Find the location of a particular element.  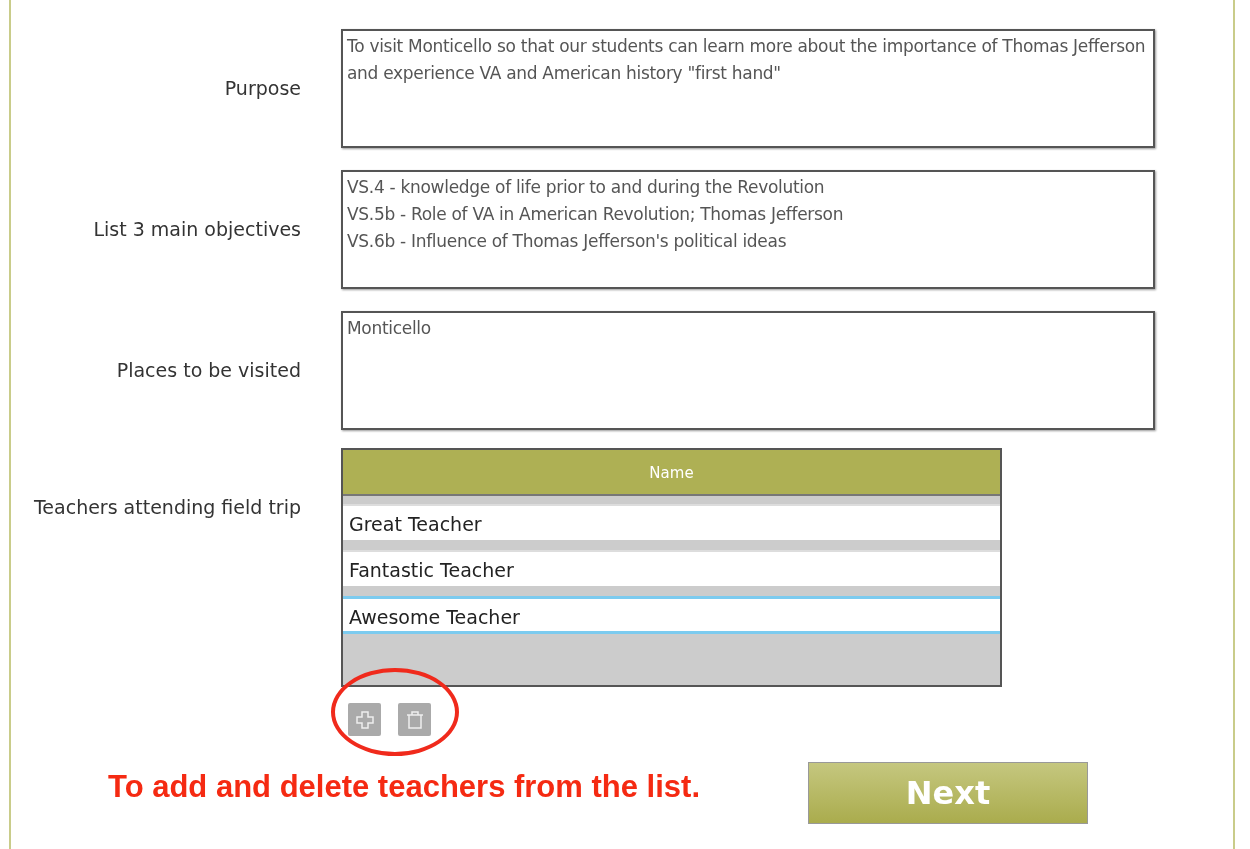

delete-button is located at coordinates (414, 719).